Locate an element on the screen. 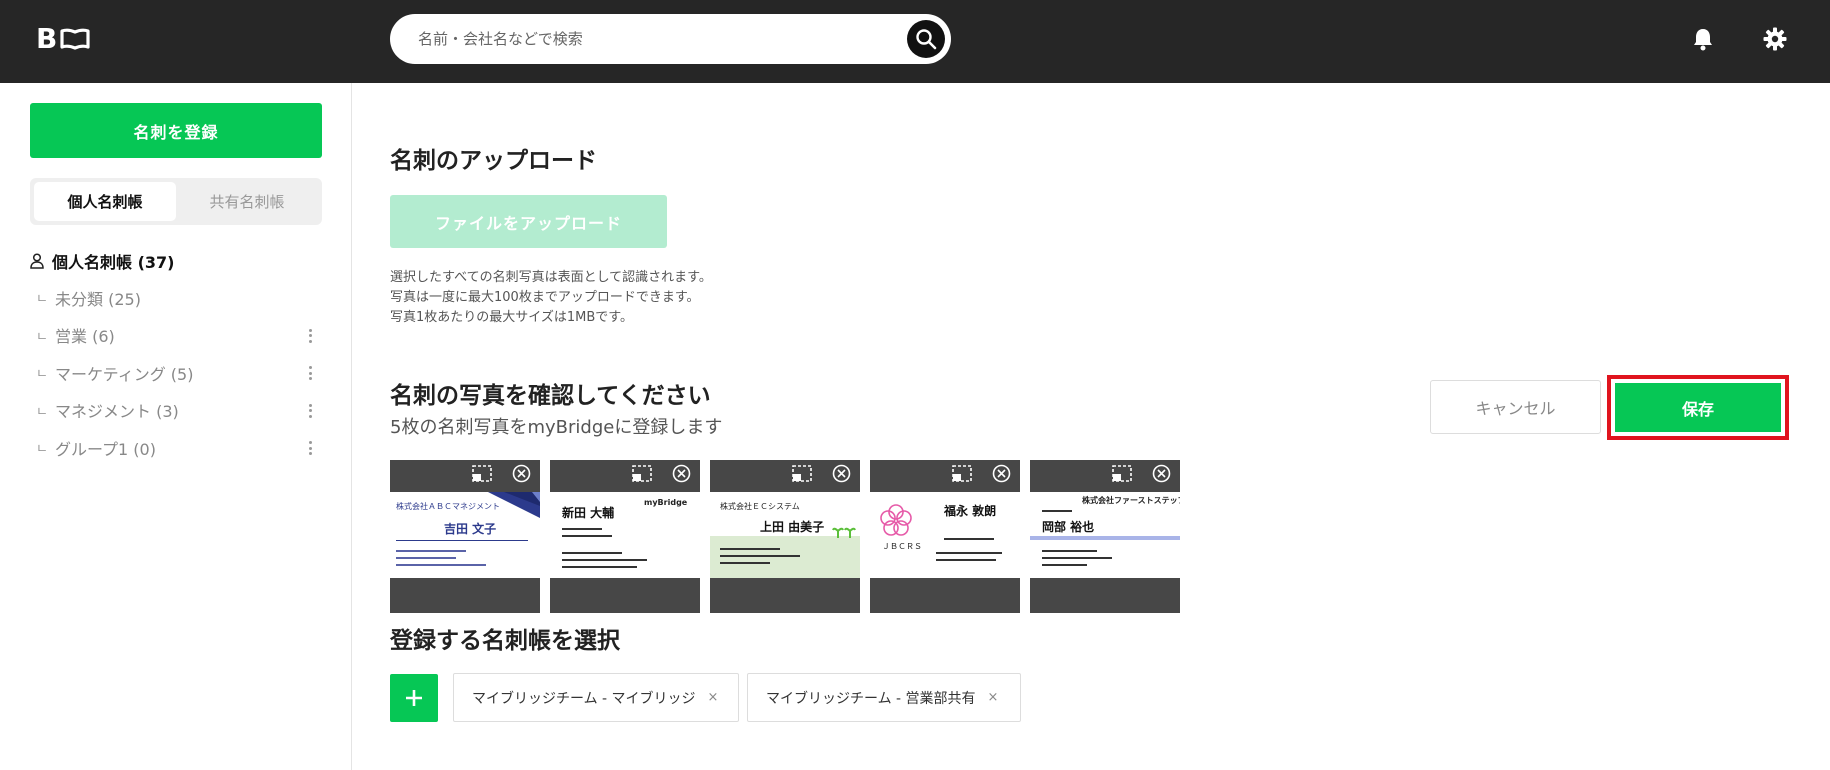  sprout-graphic is located at coordinates (844, 532).